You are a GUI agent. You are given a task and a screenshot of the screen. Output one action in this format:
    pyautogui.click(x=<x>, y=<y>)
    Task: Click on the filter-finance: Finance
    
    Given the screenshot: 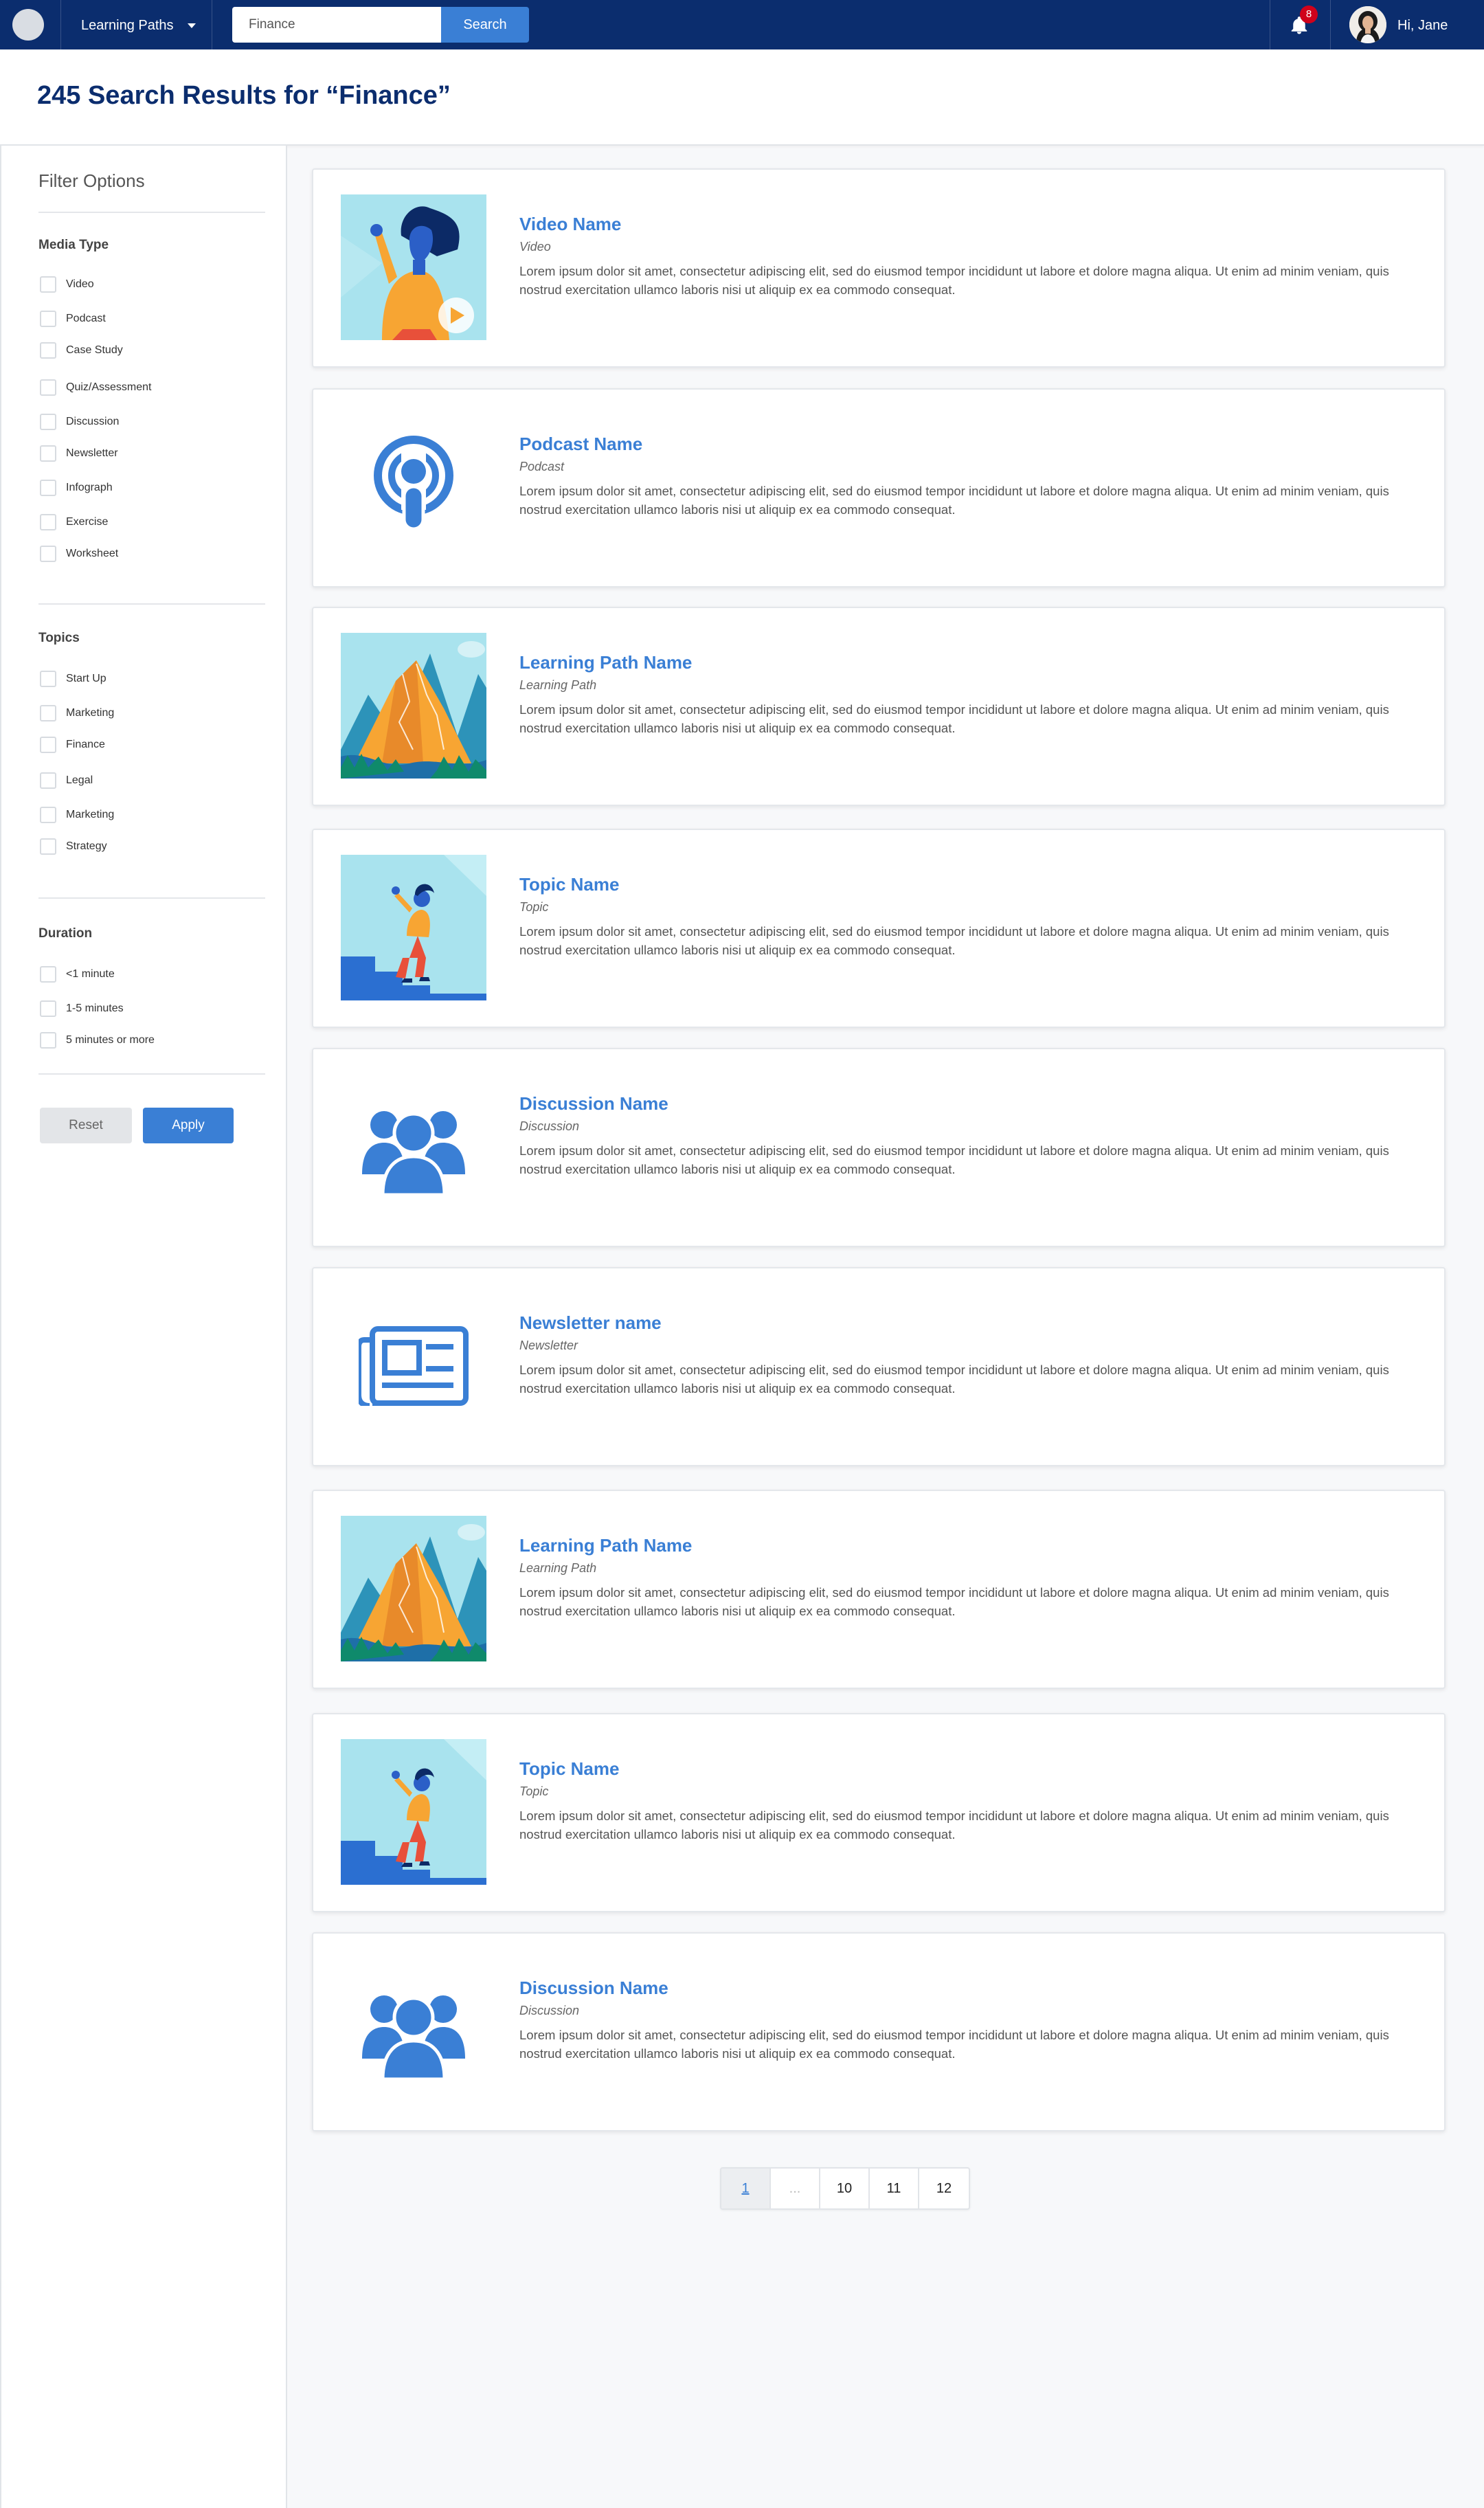 What is the action you would take?
    pyautogui.click(x=72, y=745)
    